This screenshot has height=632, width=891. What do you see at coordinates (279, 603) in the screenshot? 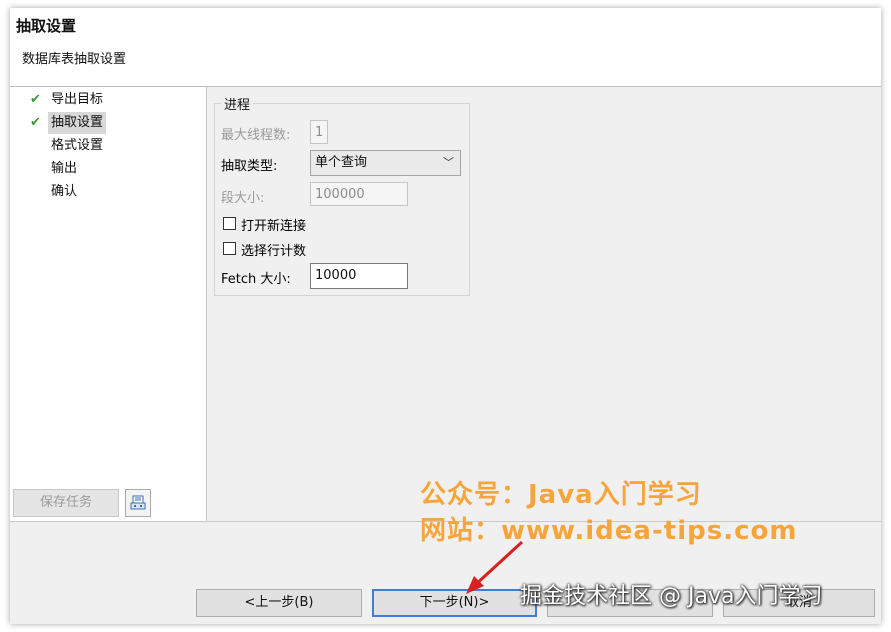
I see `back-button: <上一步(B)` at bounding box center [279, 603].